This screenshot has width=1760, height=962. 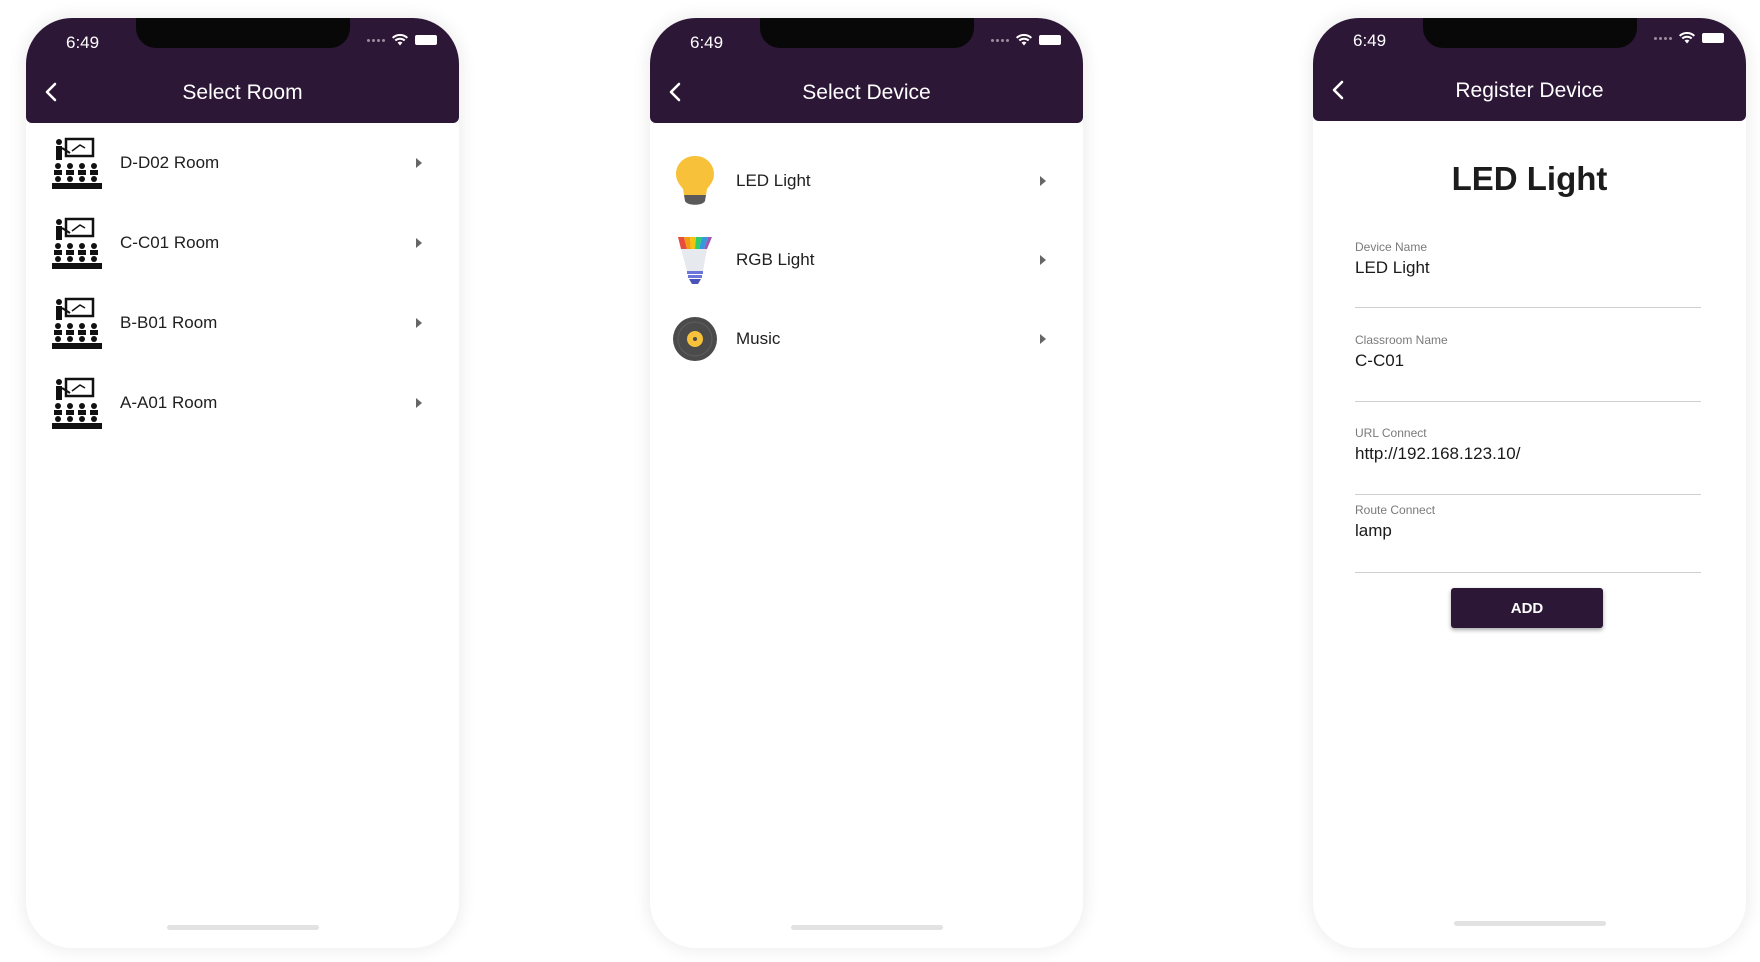 What do you see at coordinates (758, 338) in the screenshot?
I see `device-label: Music` at bounding box center [758, 338].